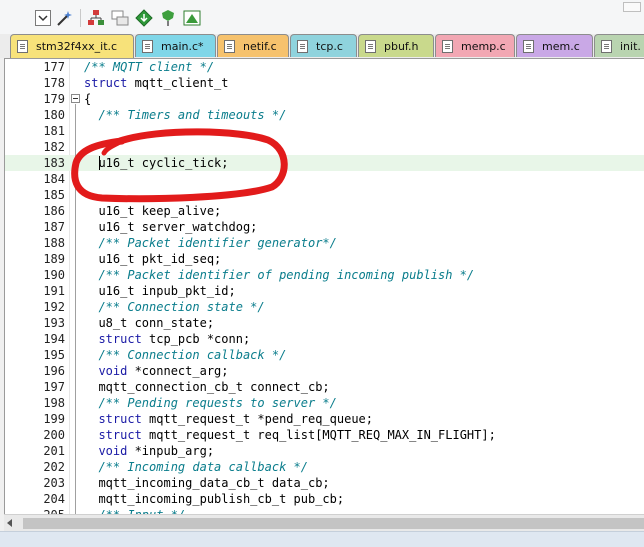 Image resolution: width=644 pixels, height=547 pixels. What do you see at coordinates (80, 18) in the screenshot?
I see `toolbar-separator` at bounding box center [80, 18].